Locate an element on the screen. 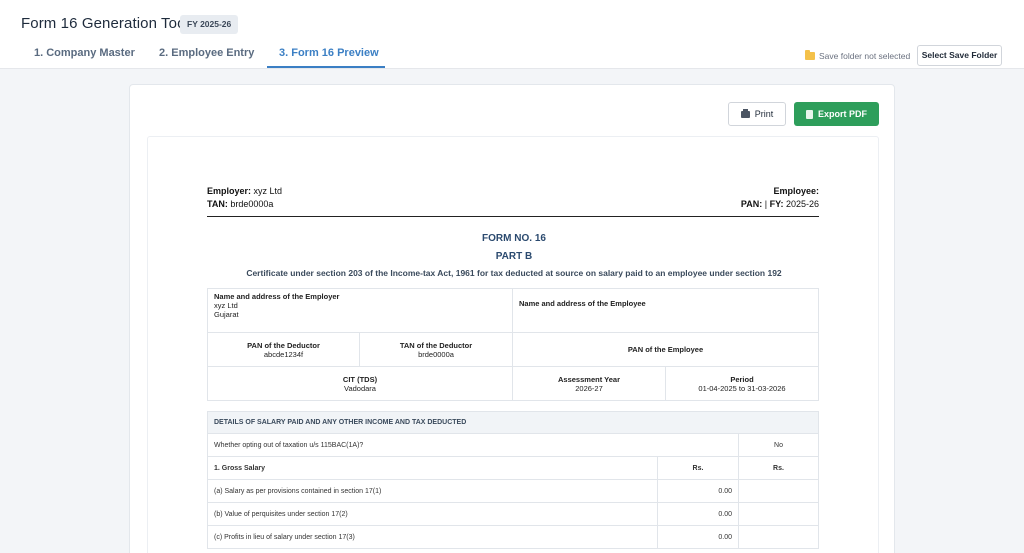 The height and width of the screenshot is (553, 1024). header-fy: 2025-26 is located at coordinates (802, 204).